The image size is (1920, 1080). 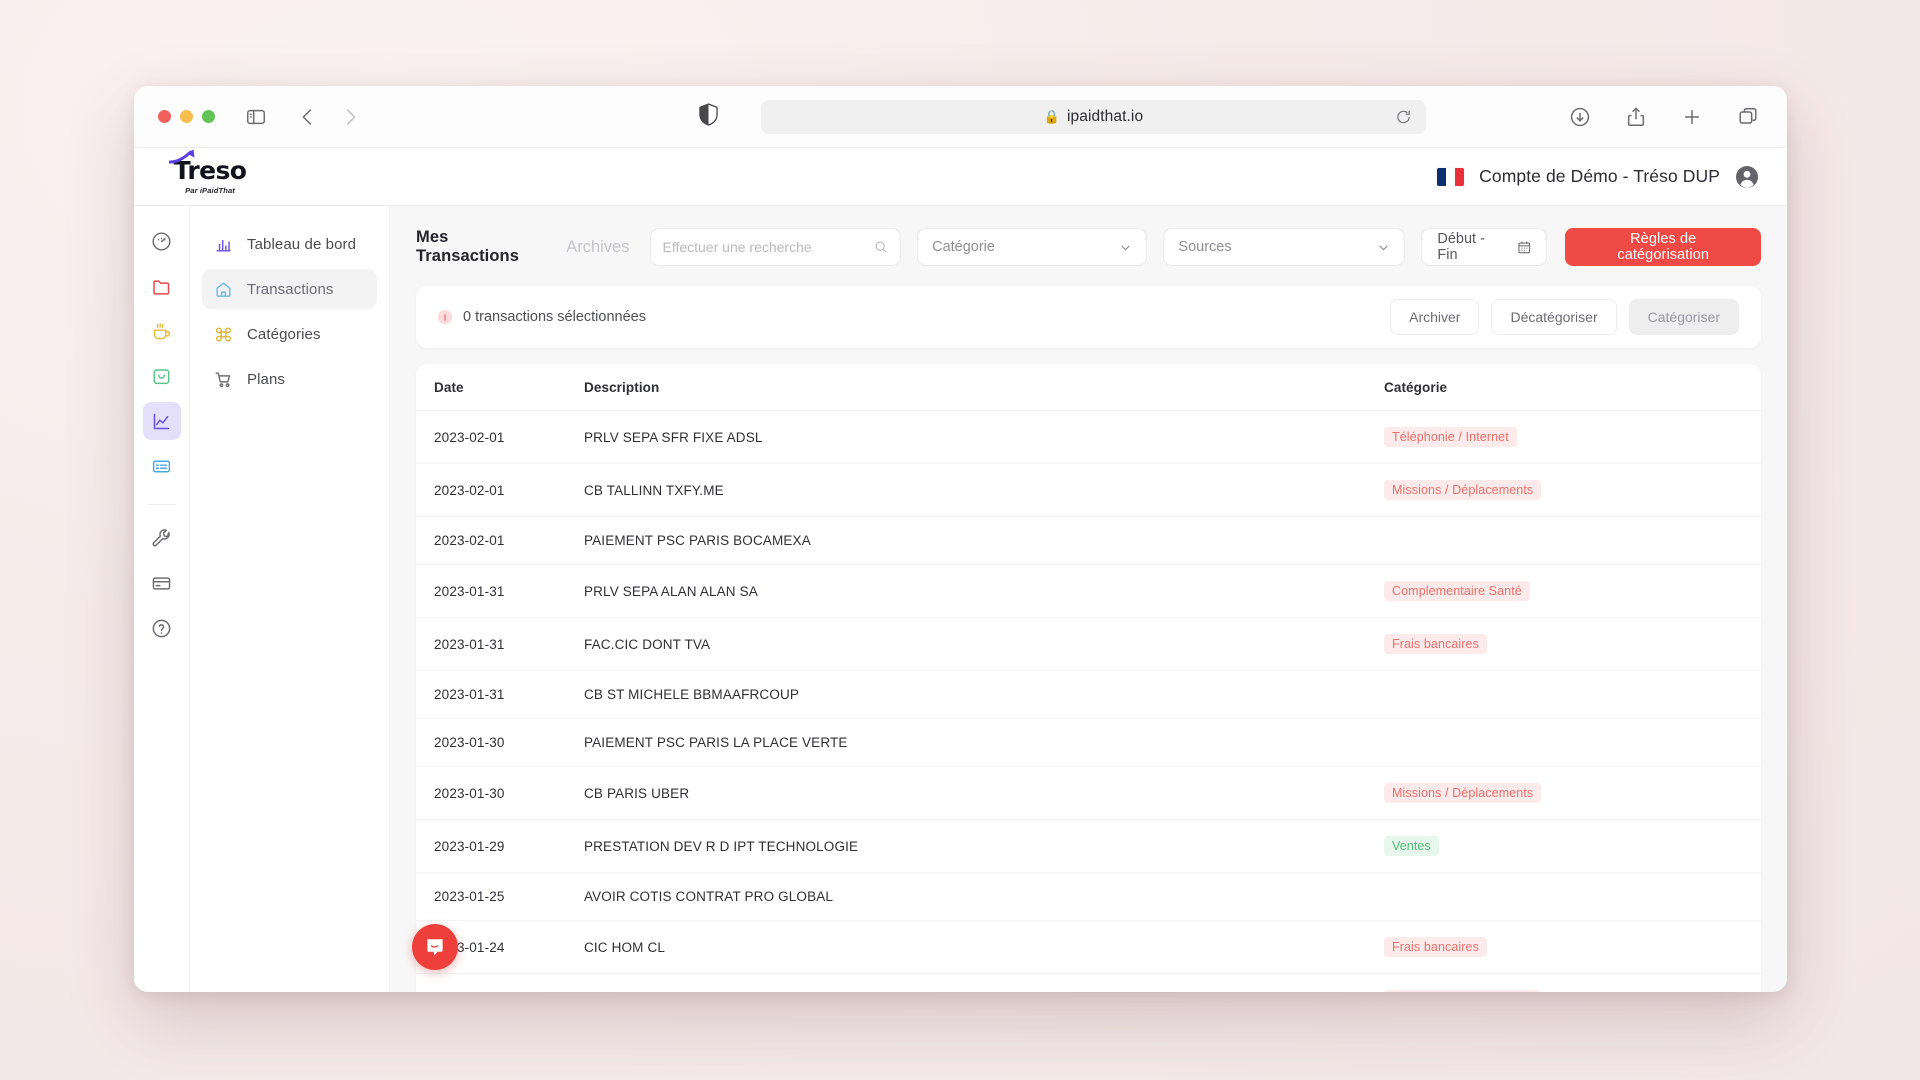 I want to click on forward-arrow-icon, so click(x=350, y=117).